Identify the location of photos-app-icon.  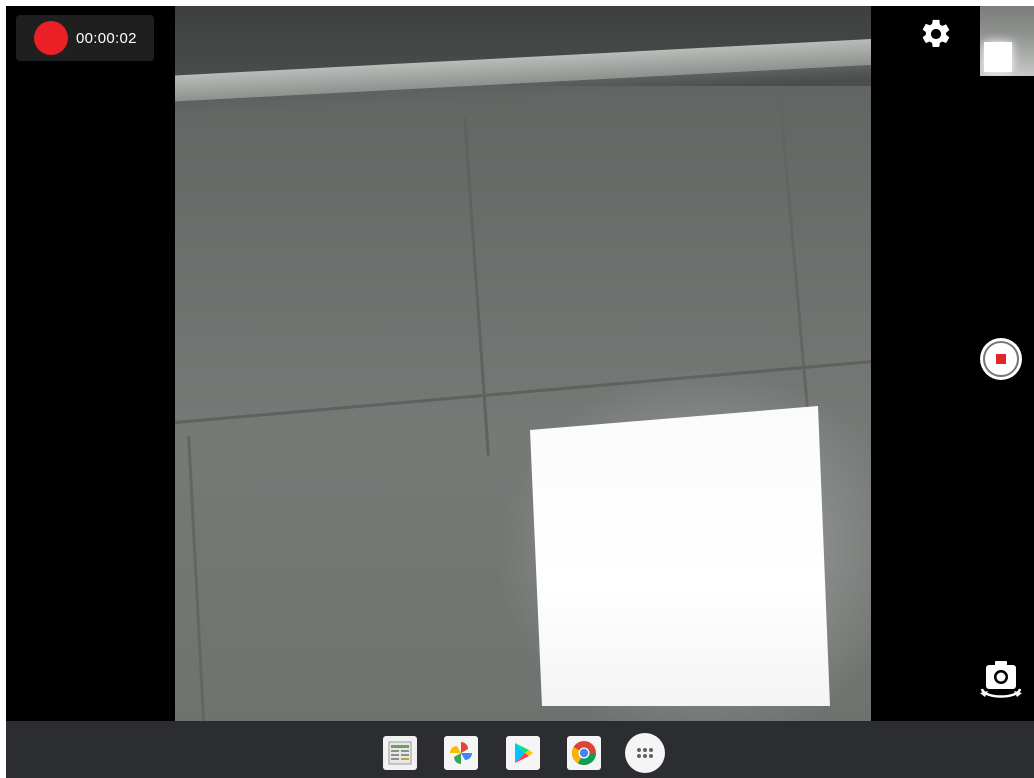
(461, 753).